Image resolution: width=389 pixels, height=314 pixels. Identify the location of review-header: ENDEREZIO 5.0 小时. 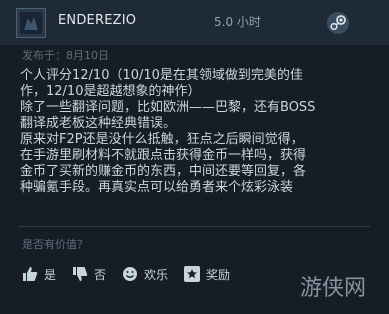
(194, 22).